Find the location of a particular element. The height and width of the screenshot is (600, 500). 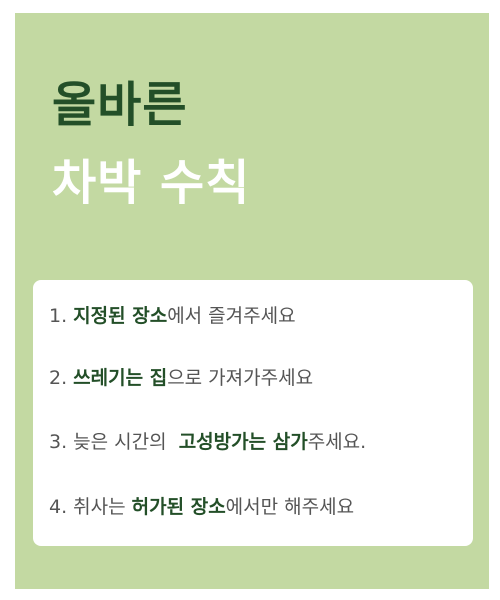

rule-highlight: 고성방가는 삼가 is located at coordinates (243, 442).